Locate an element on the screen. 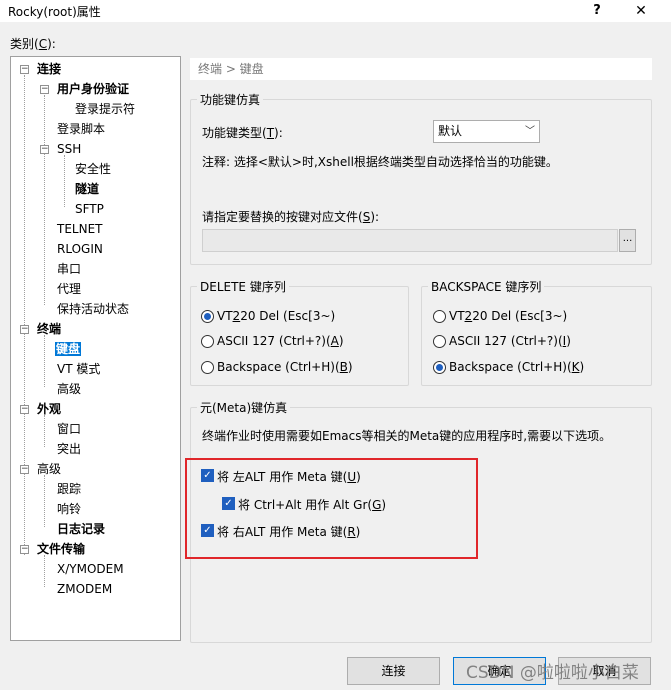 This screenshot has width=671, height=690. group-title: 功能键仿真 is located at coordinates (230, 99).